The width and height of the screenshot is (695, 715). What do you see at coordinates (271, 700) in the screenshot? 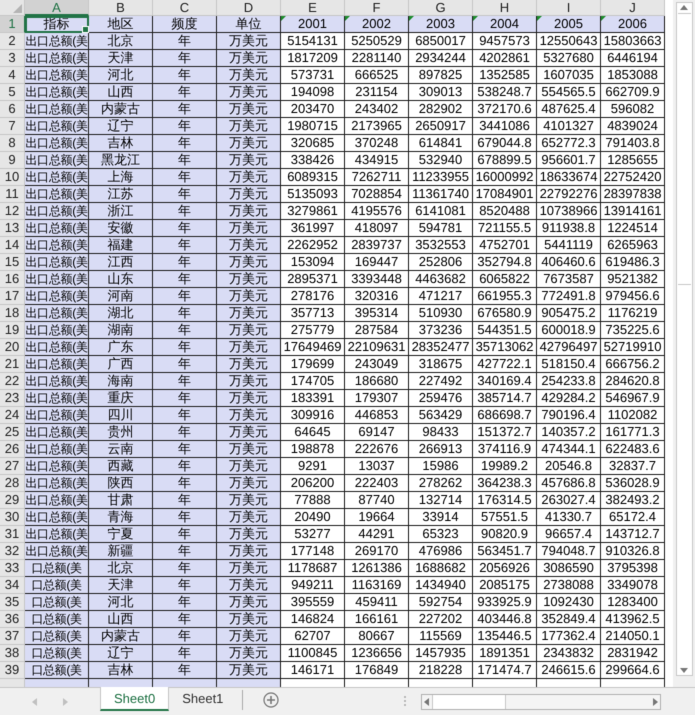
I see `add-sheet-icon` at bounding box center [271, 700].